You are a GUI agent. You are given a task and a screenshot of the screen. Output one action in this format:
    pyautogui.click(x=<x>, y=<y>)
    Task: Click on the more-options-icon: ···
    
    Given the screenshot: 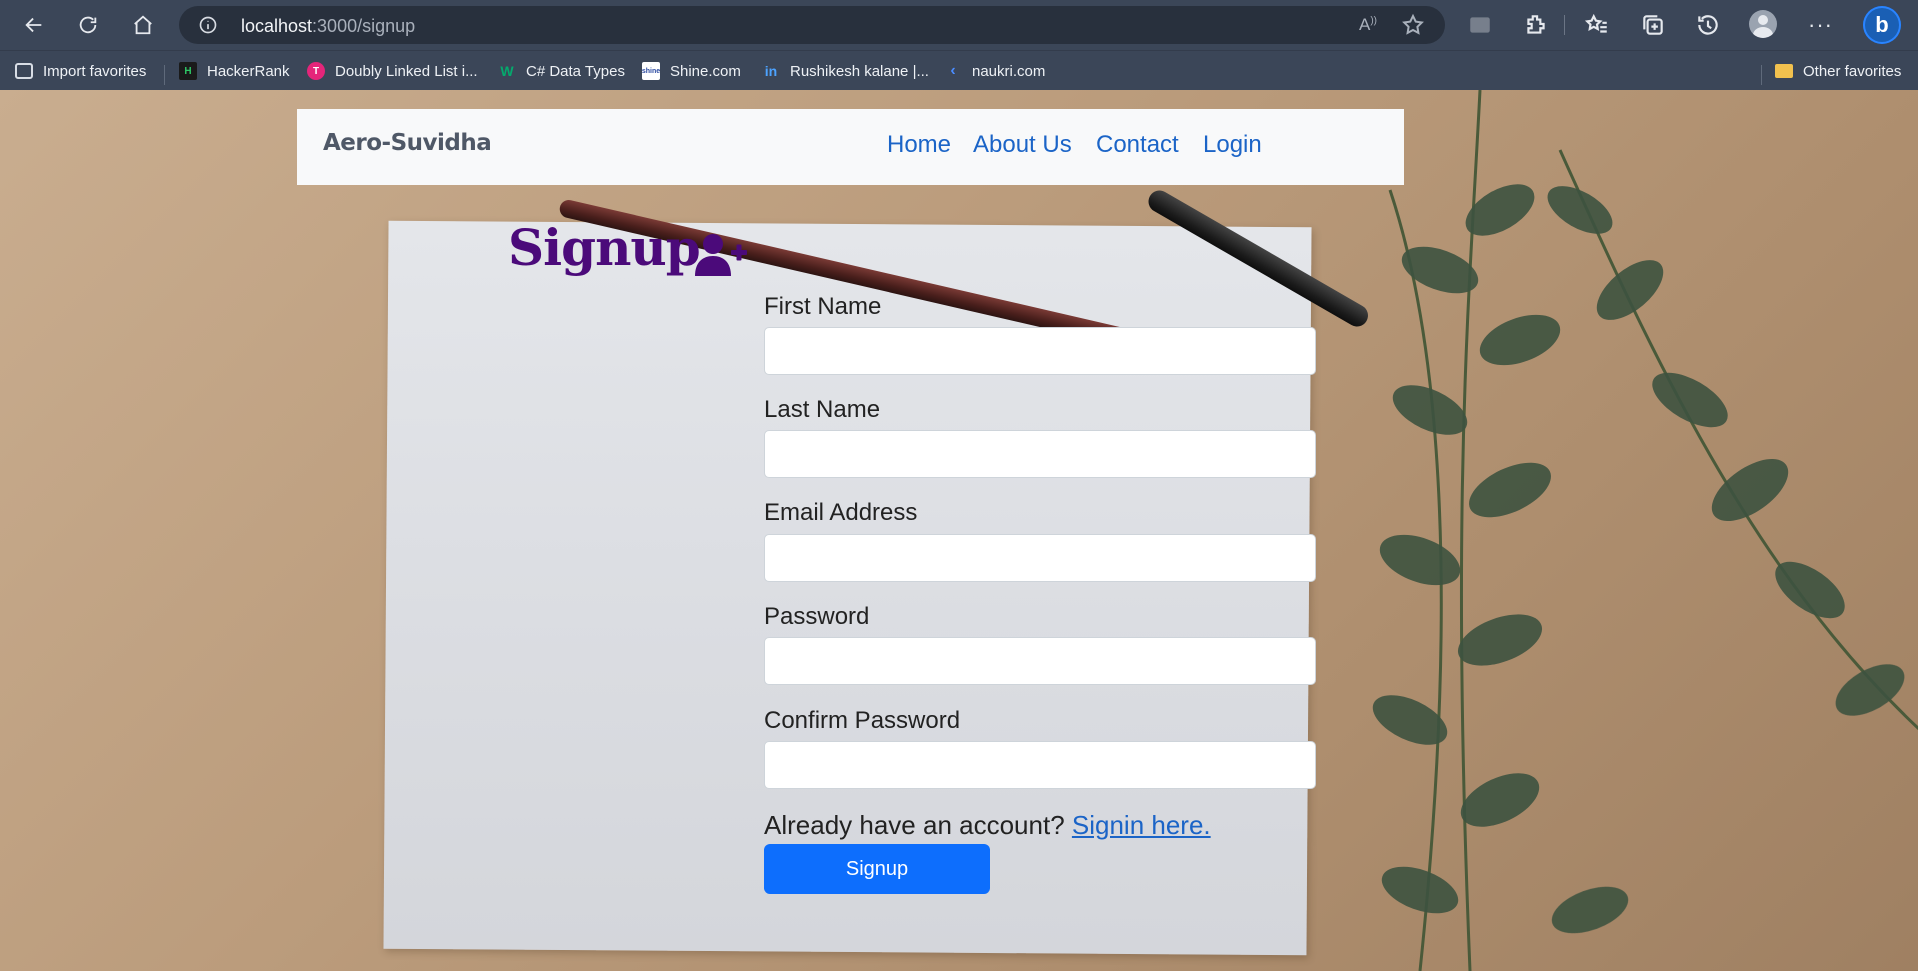 What is the action you would take?
    pyautogui.click(x=1820, y=25)
    